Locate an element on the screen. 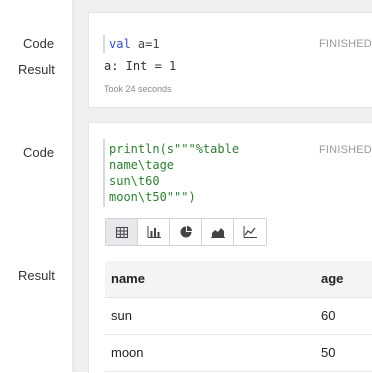  bar-chart-icon is located at coordinates (154, 232).